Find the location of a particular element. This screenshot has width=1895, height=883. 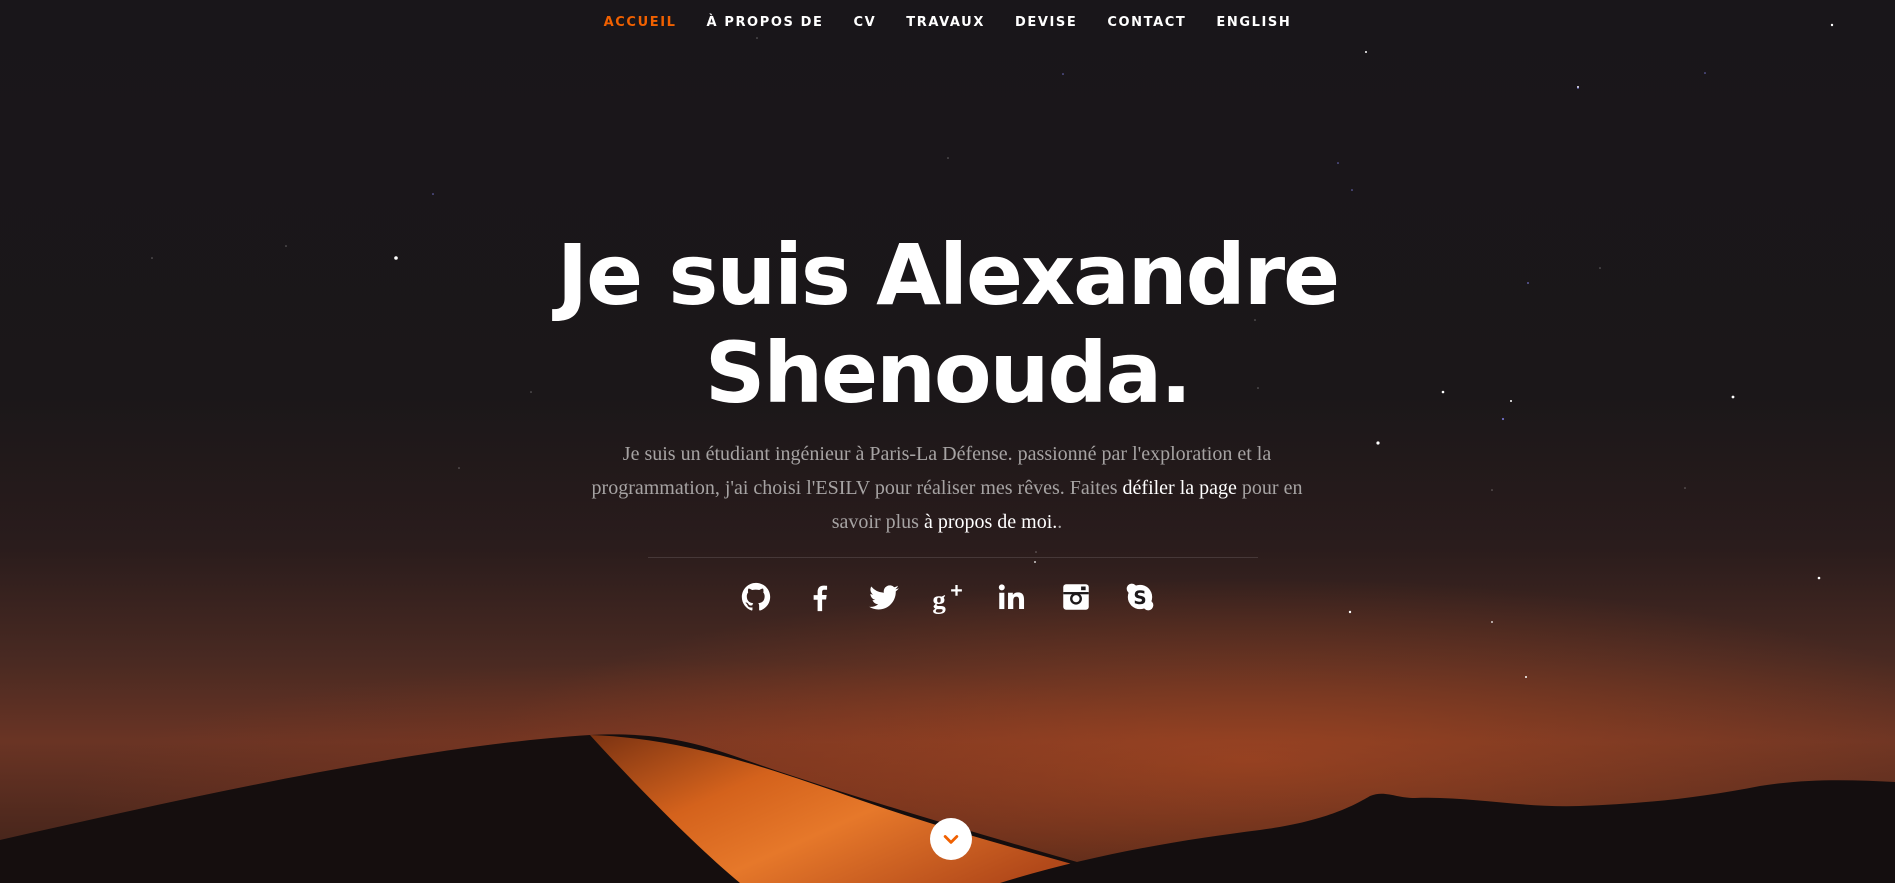

twitter-link is located at coordinates (884, 597).